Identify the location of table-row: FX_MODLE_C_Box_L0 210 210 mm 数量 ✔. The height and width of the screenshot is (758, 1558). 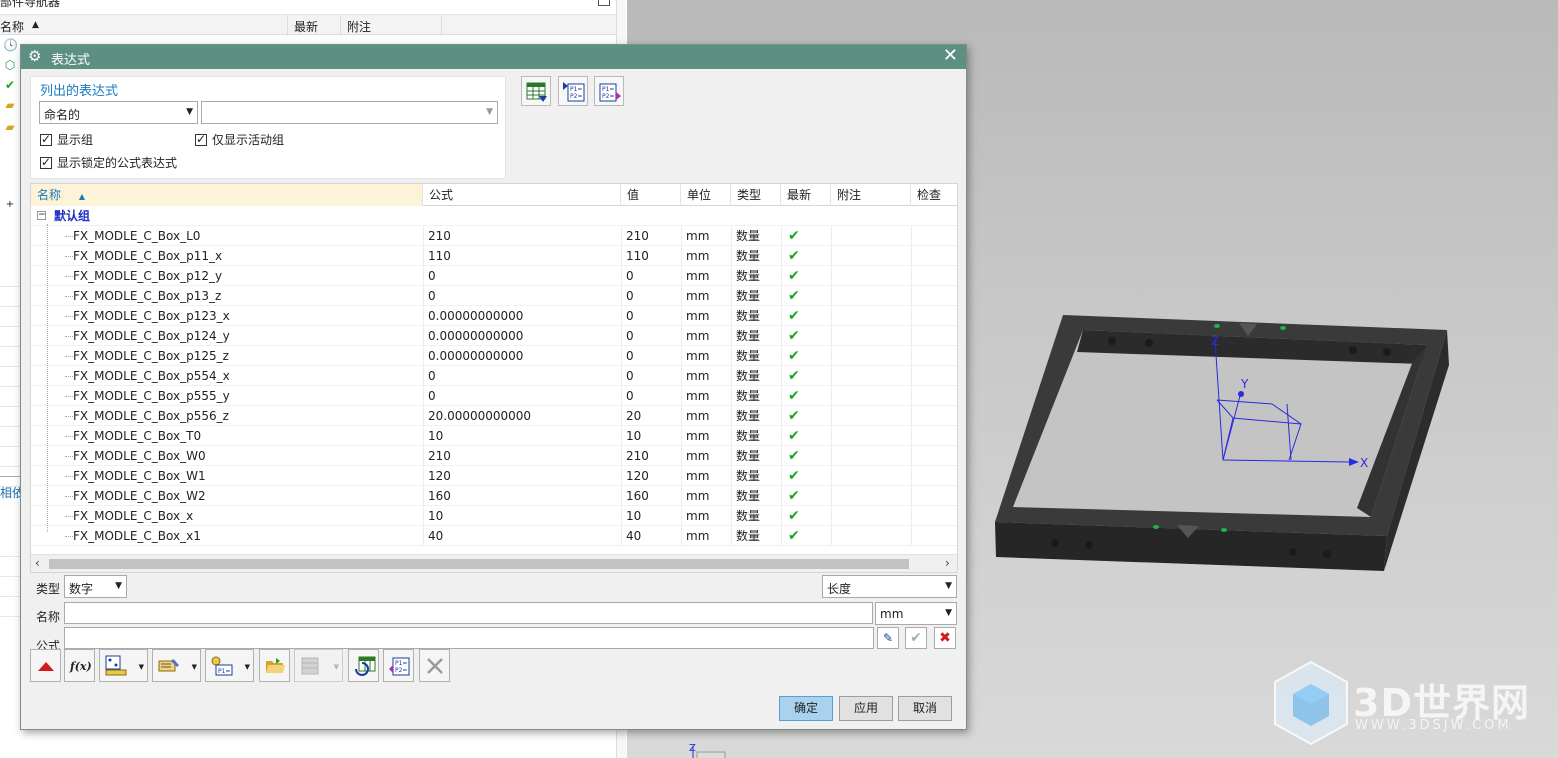
(494, 236).